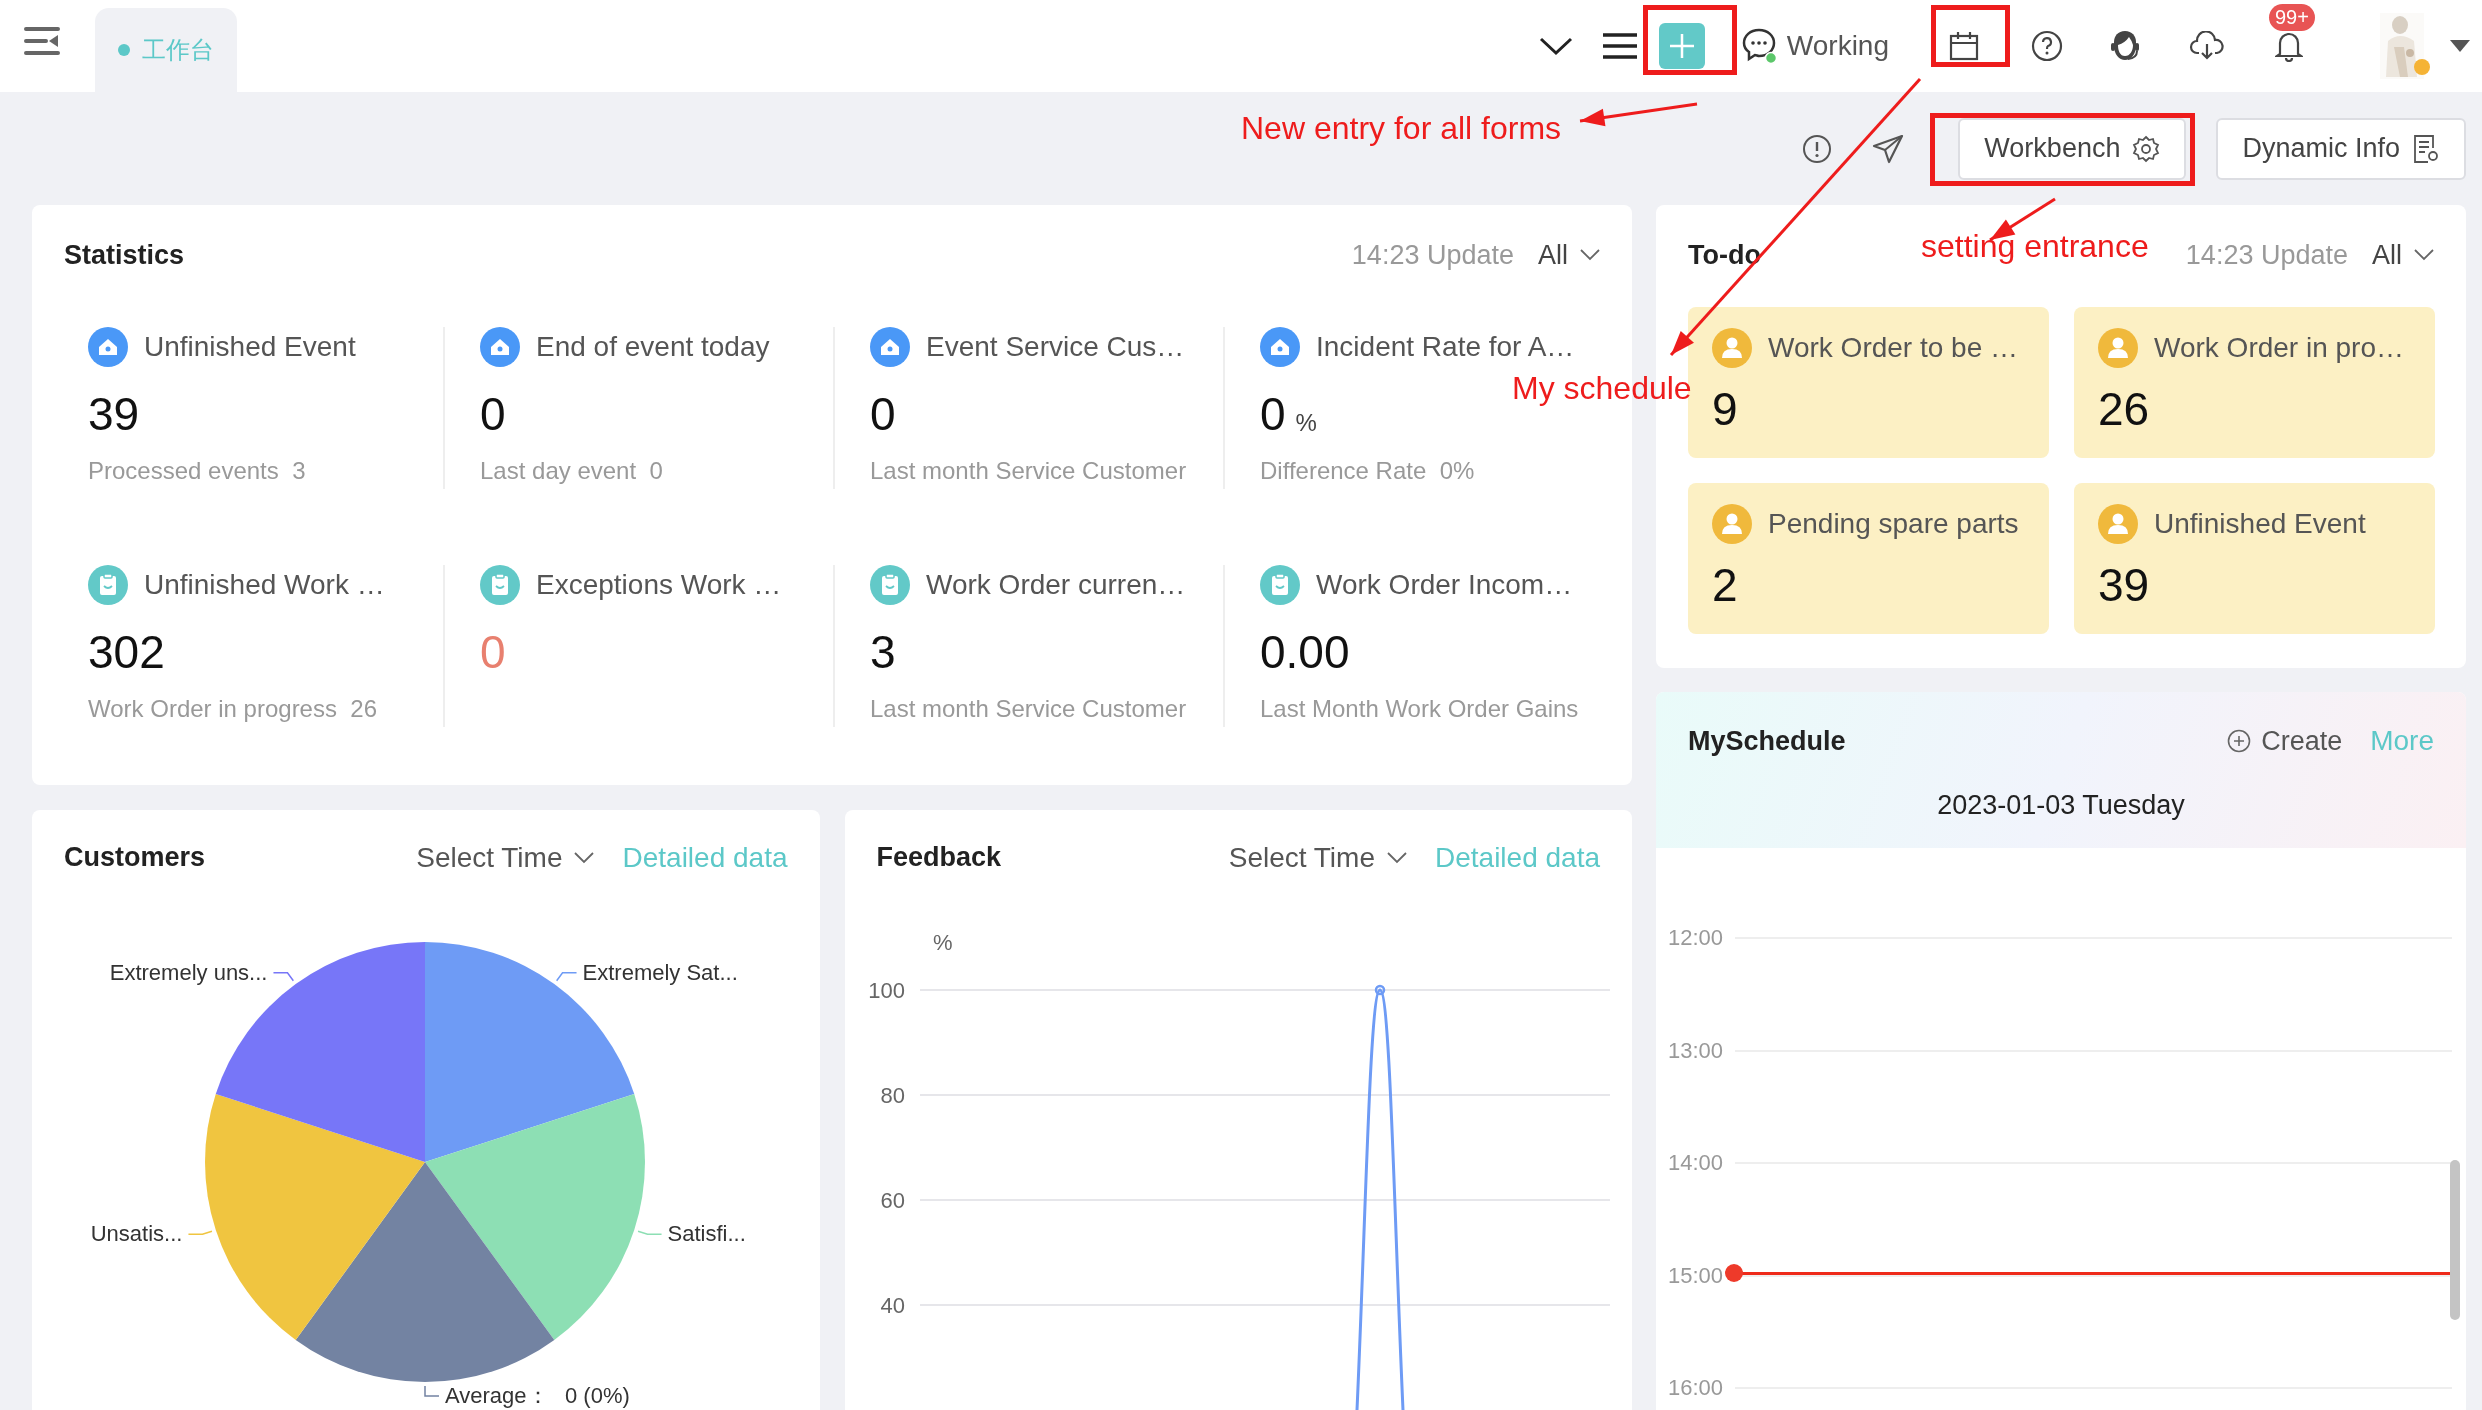  Describe the element at coordinates (2125, 46) in the screenshot. I see `headset-icon` at that location.